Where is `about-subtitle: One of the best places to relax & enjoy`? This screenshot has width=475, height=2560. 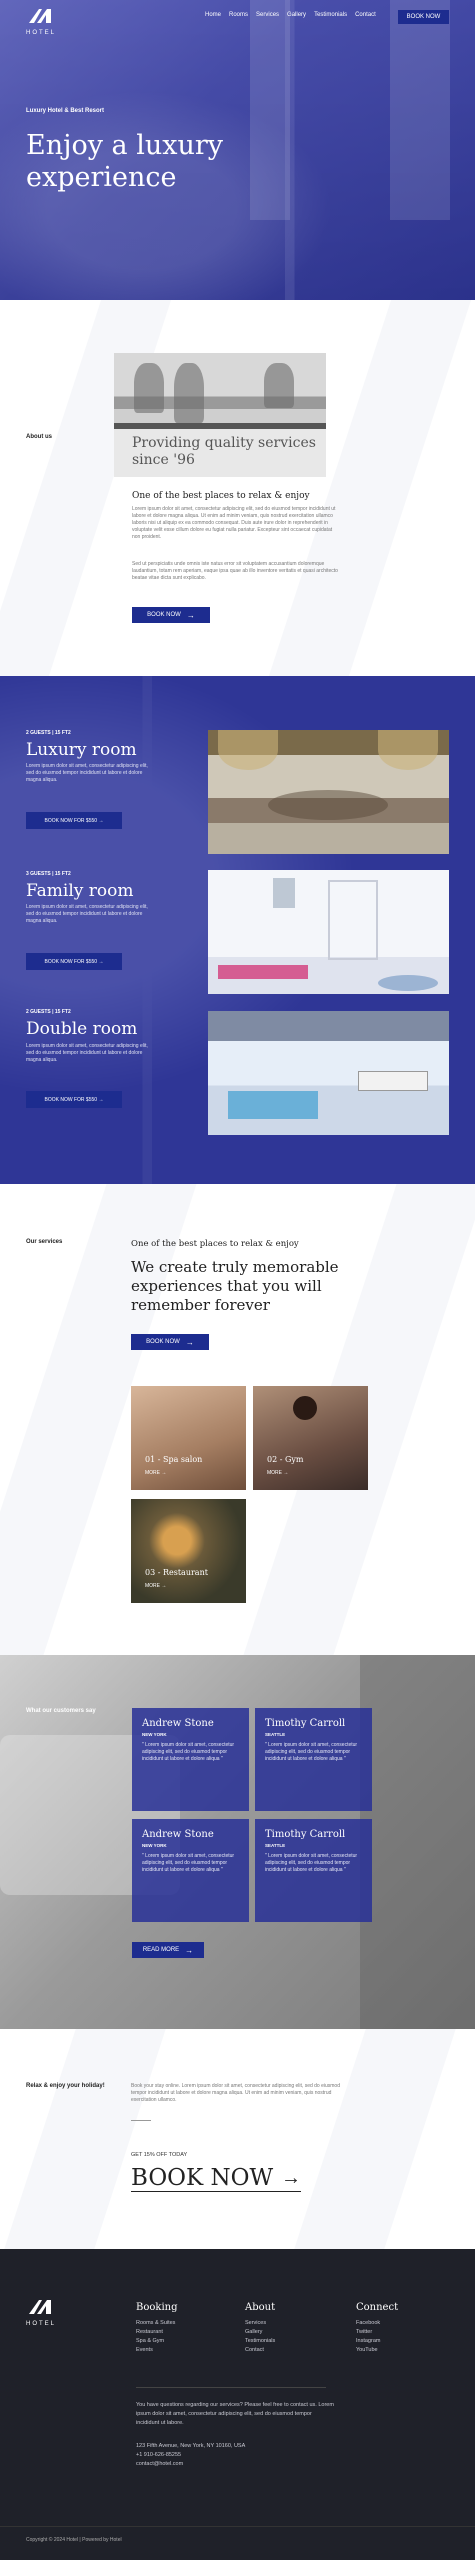
about-subtitle: One of the best places to relax & enjoy is located at coordinates (221, 496).